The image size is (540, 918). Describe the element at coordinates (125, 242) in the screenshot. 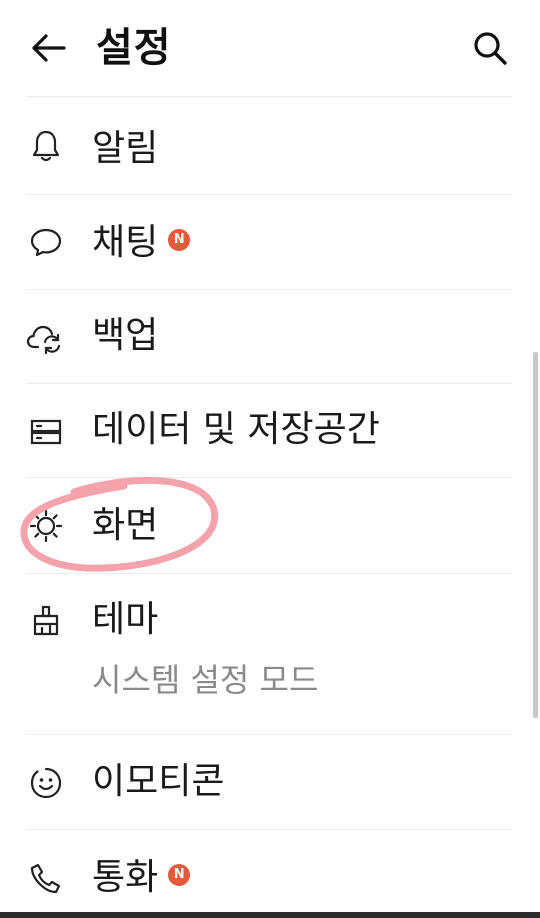

I see `menu-item-text: 채팅` at that location.